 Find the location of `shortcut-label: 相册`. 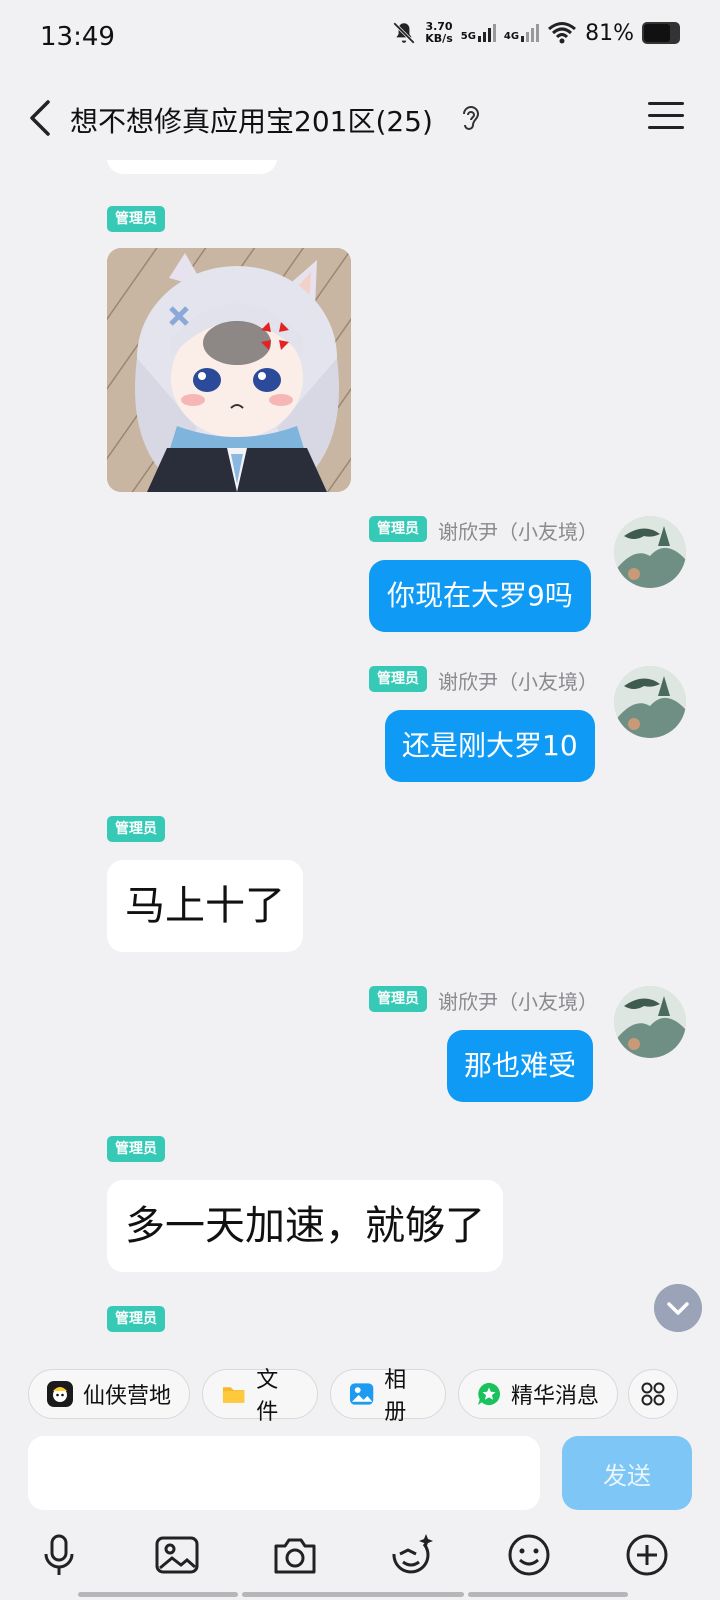

shortcut-label: 相册 is located at coordinates (395, 1396).